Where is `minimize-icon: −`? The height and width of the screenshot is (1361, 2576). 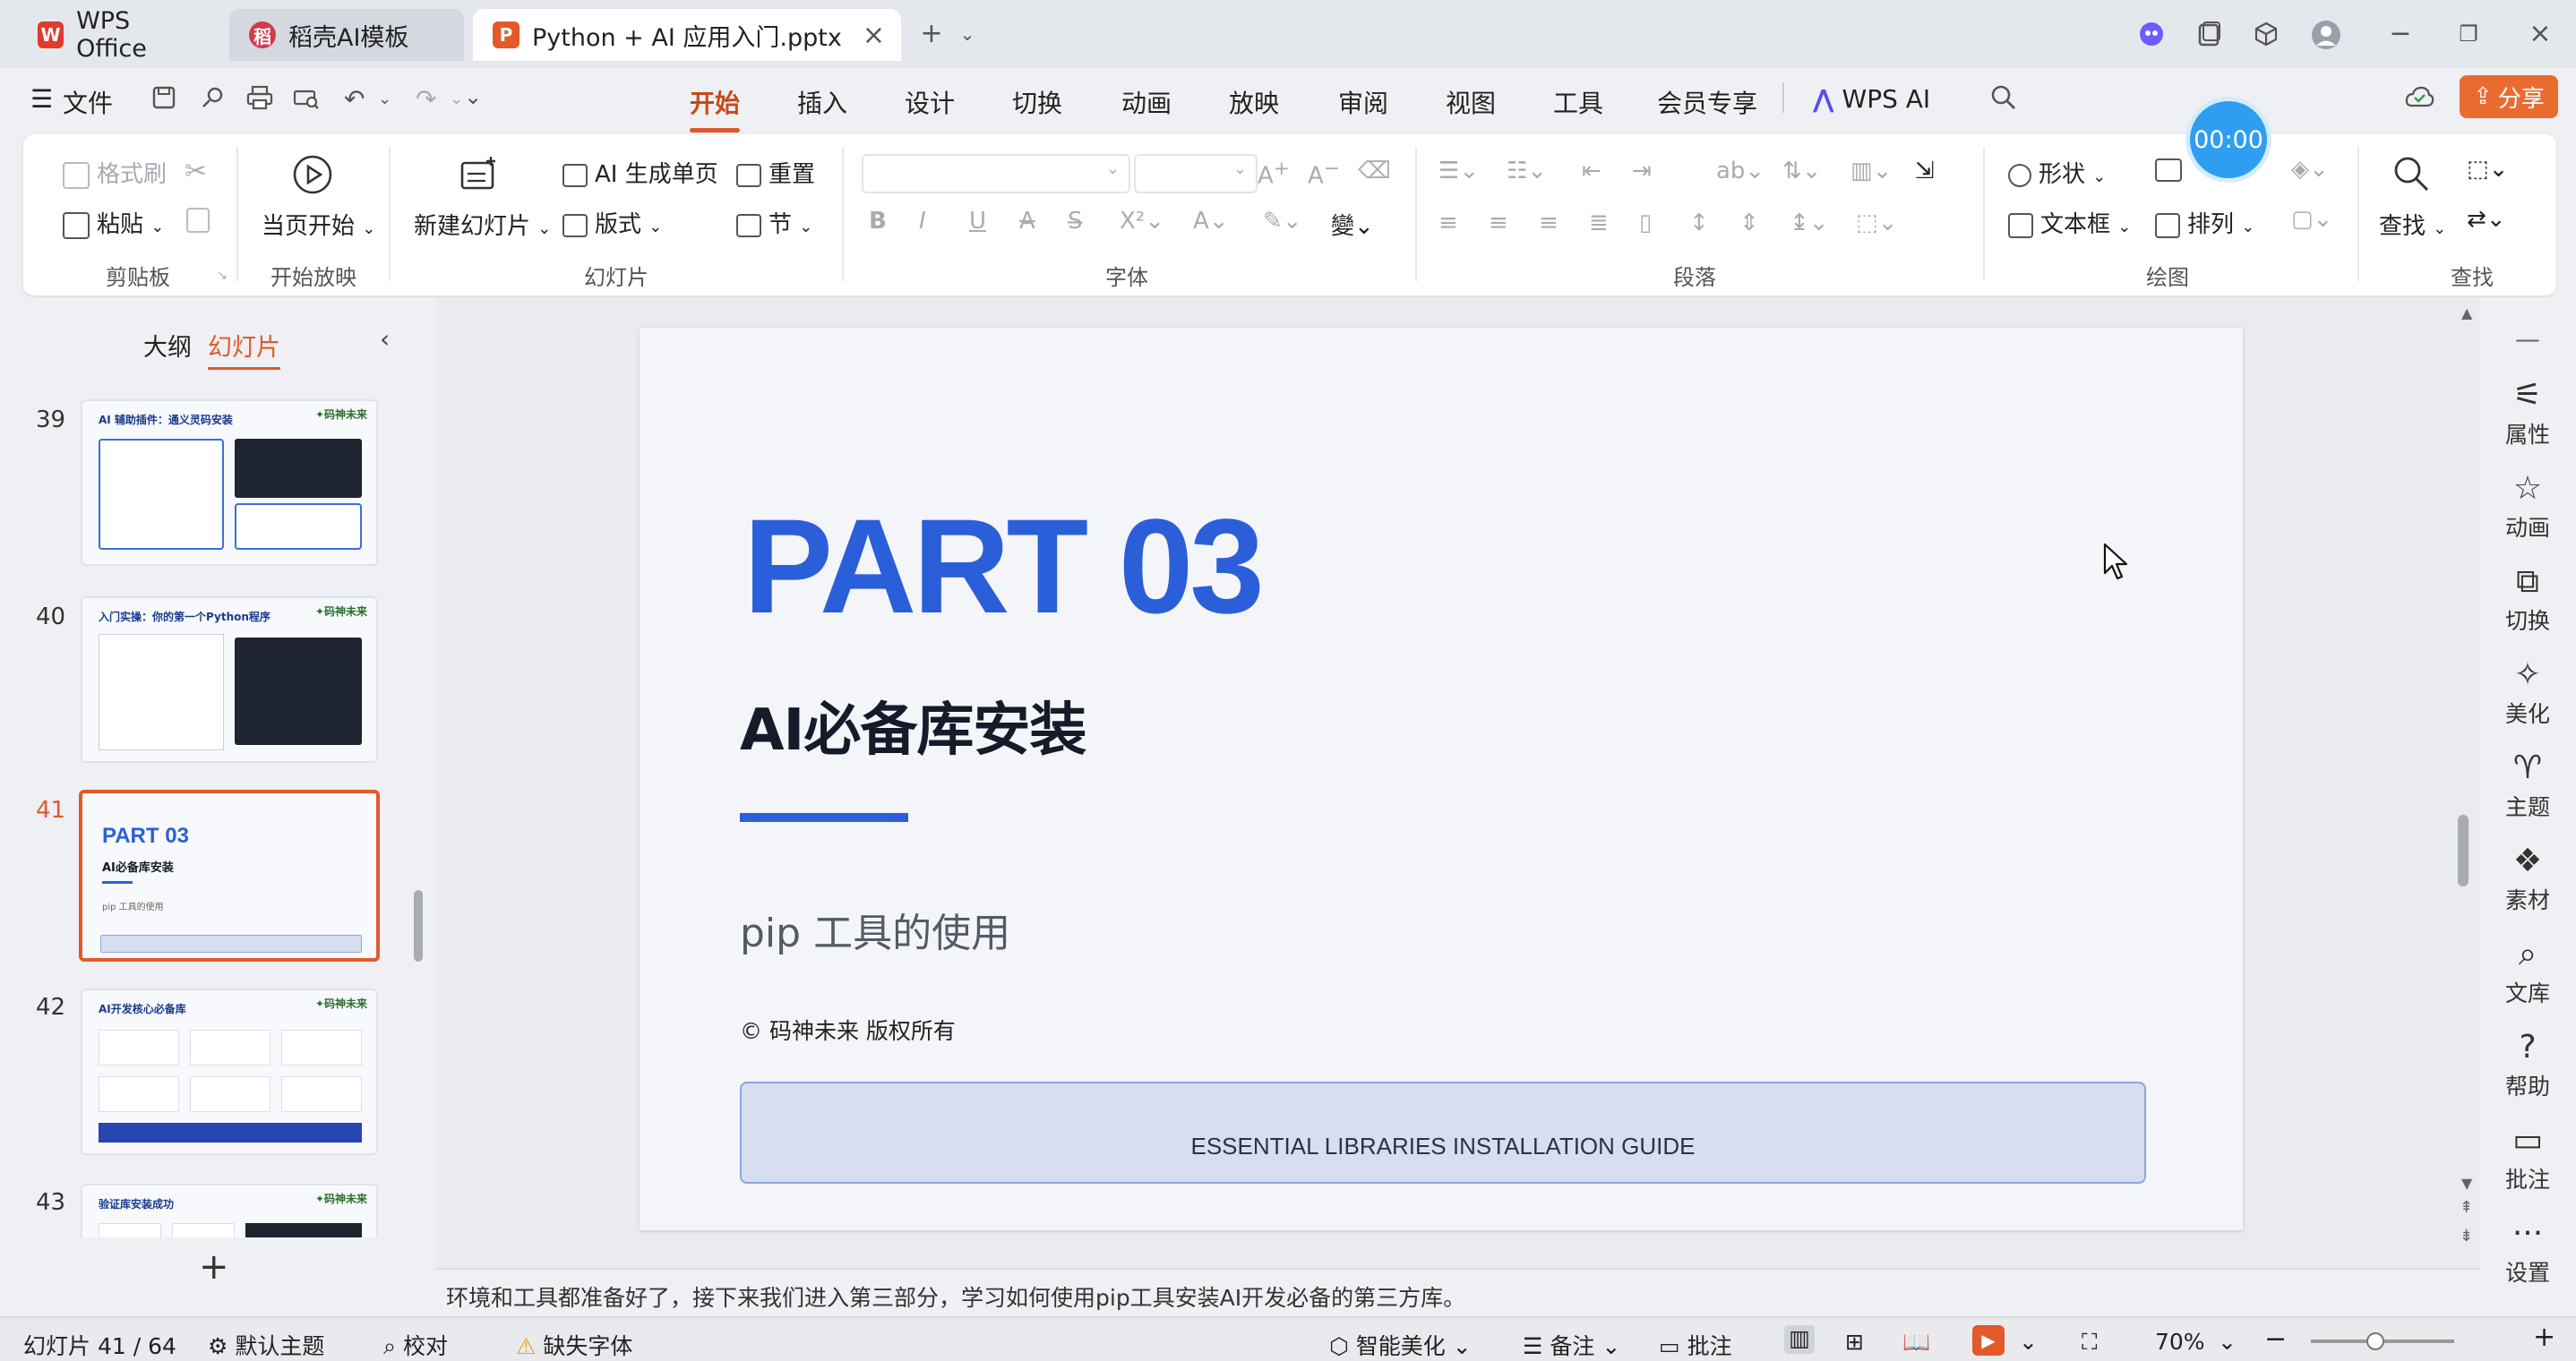
minimize-icon: − is located at coordinates (2400, 34).